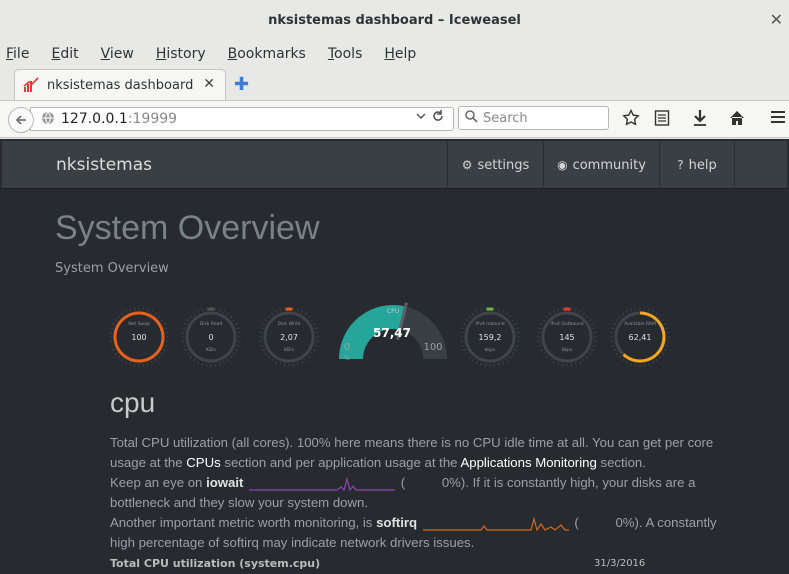 Image resolution: width=789 pixels, height=574 pixels. Describe the element at coordinates (64, 54) in the screenshot. I see `menu-edit: Edit` at that location.